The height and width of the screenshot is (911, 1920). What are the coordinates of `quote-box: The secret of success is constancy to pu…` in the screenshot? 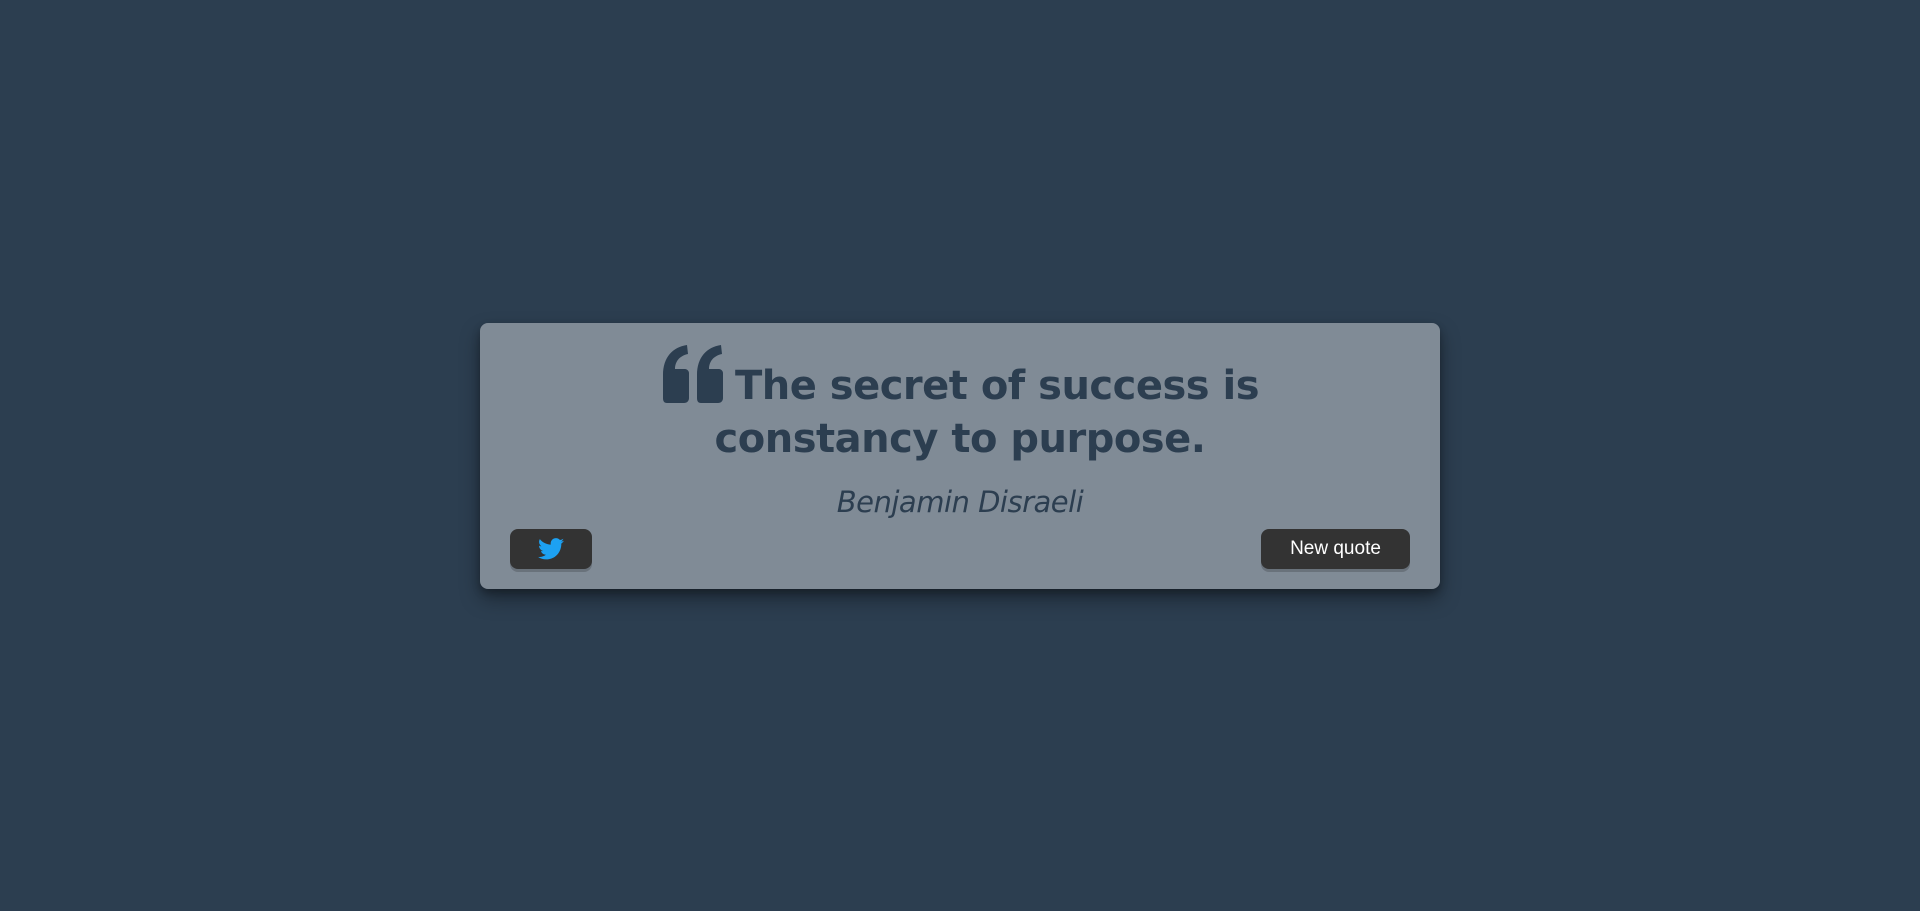 It's located at (960, 456).